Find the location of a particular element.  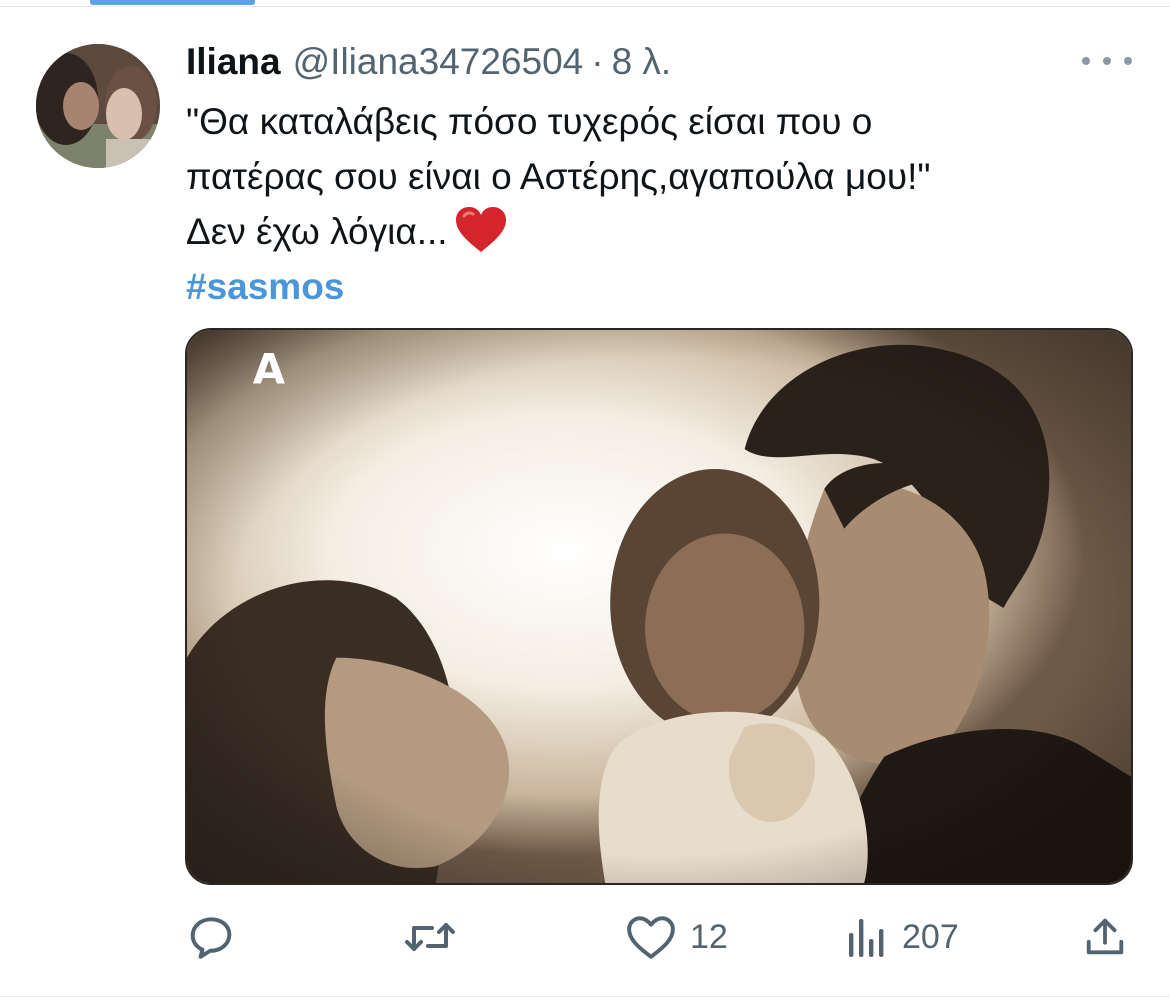

channel-logo: Α is located at coordinates (269, 369).